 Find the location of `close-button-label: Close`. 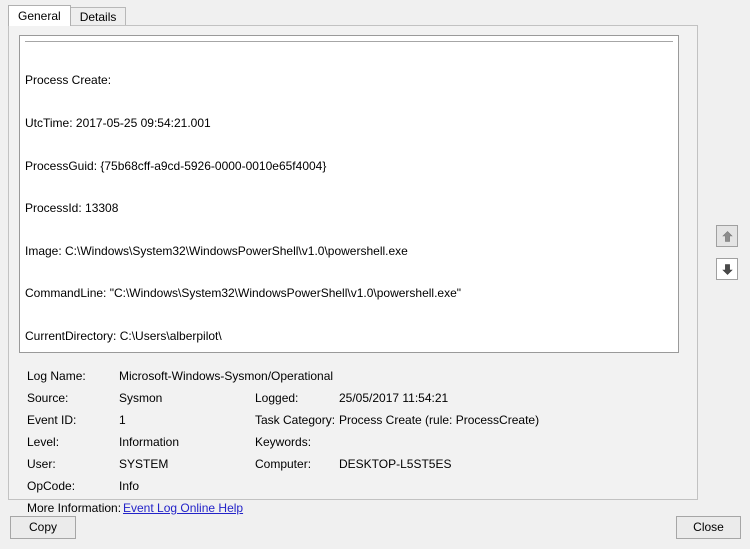

close-button-label: Close is located at coordinates (708, 527).